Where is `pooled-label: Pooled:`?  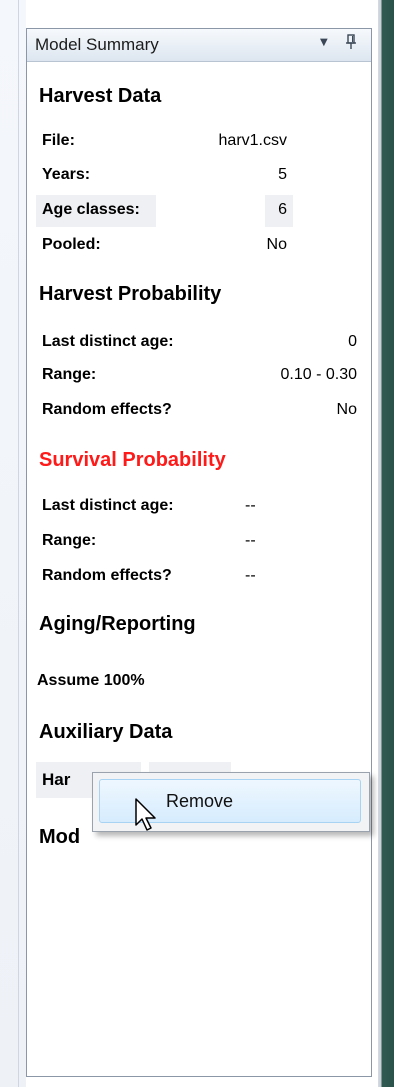
pooled-label: Pooled: is located at coordinates (71, 244).